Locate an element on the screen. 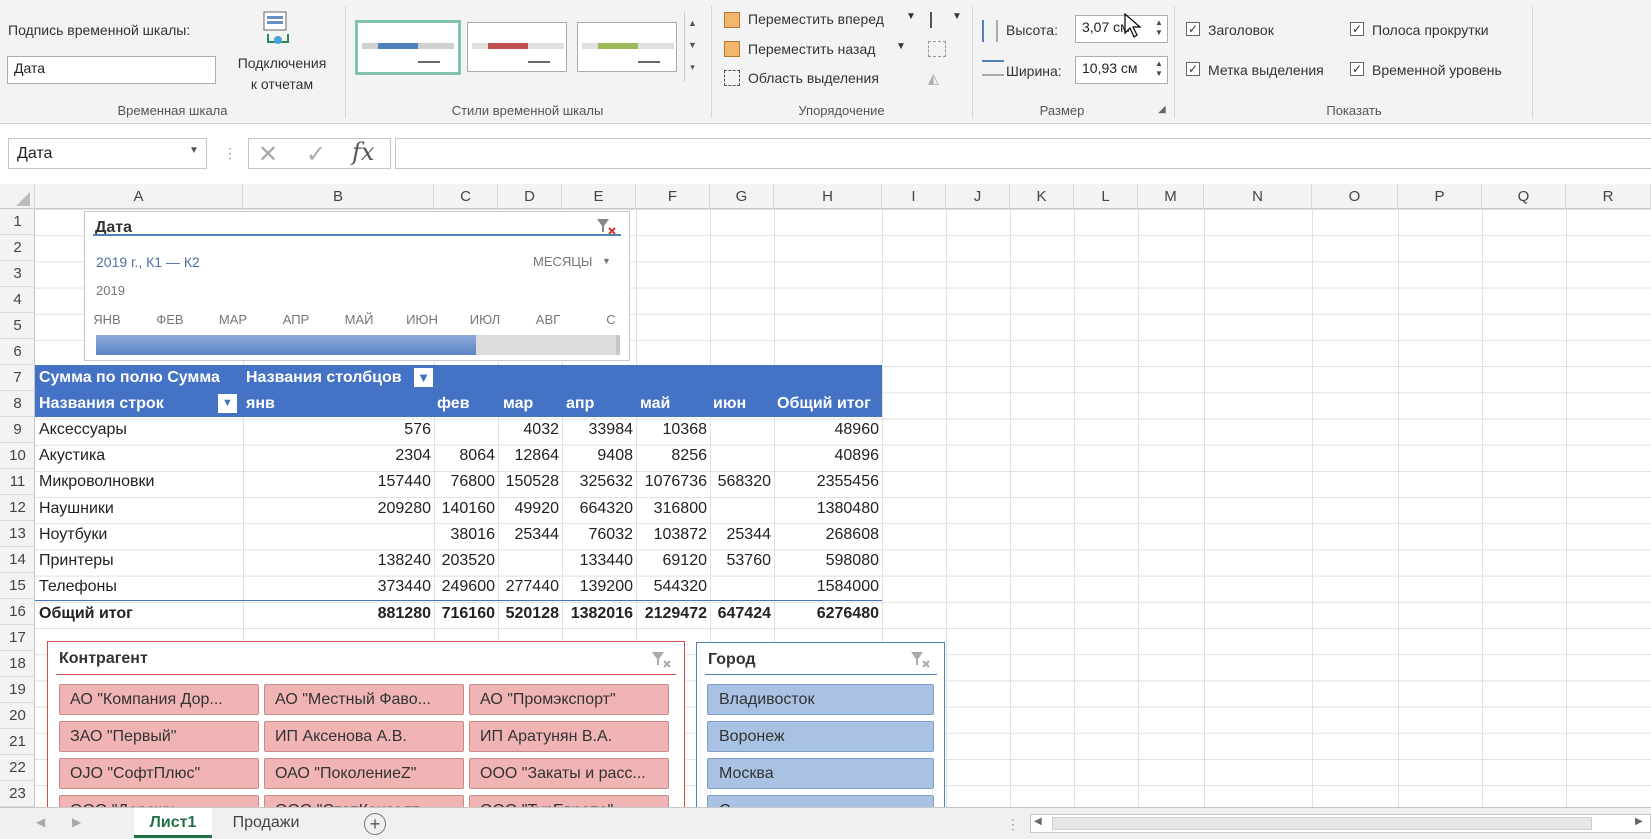 This screenshot has width=1651, height=839. column-header: F is located at coordinates (673, 196).